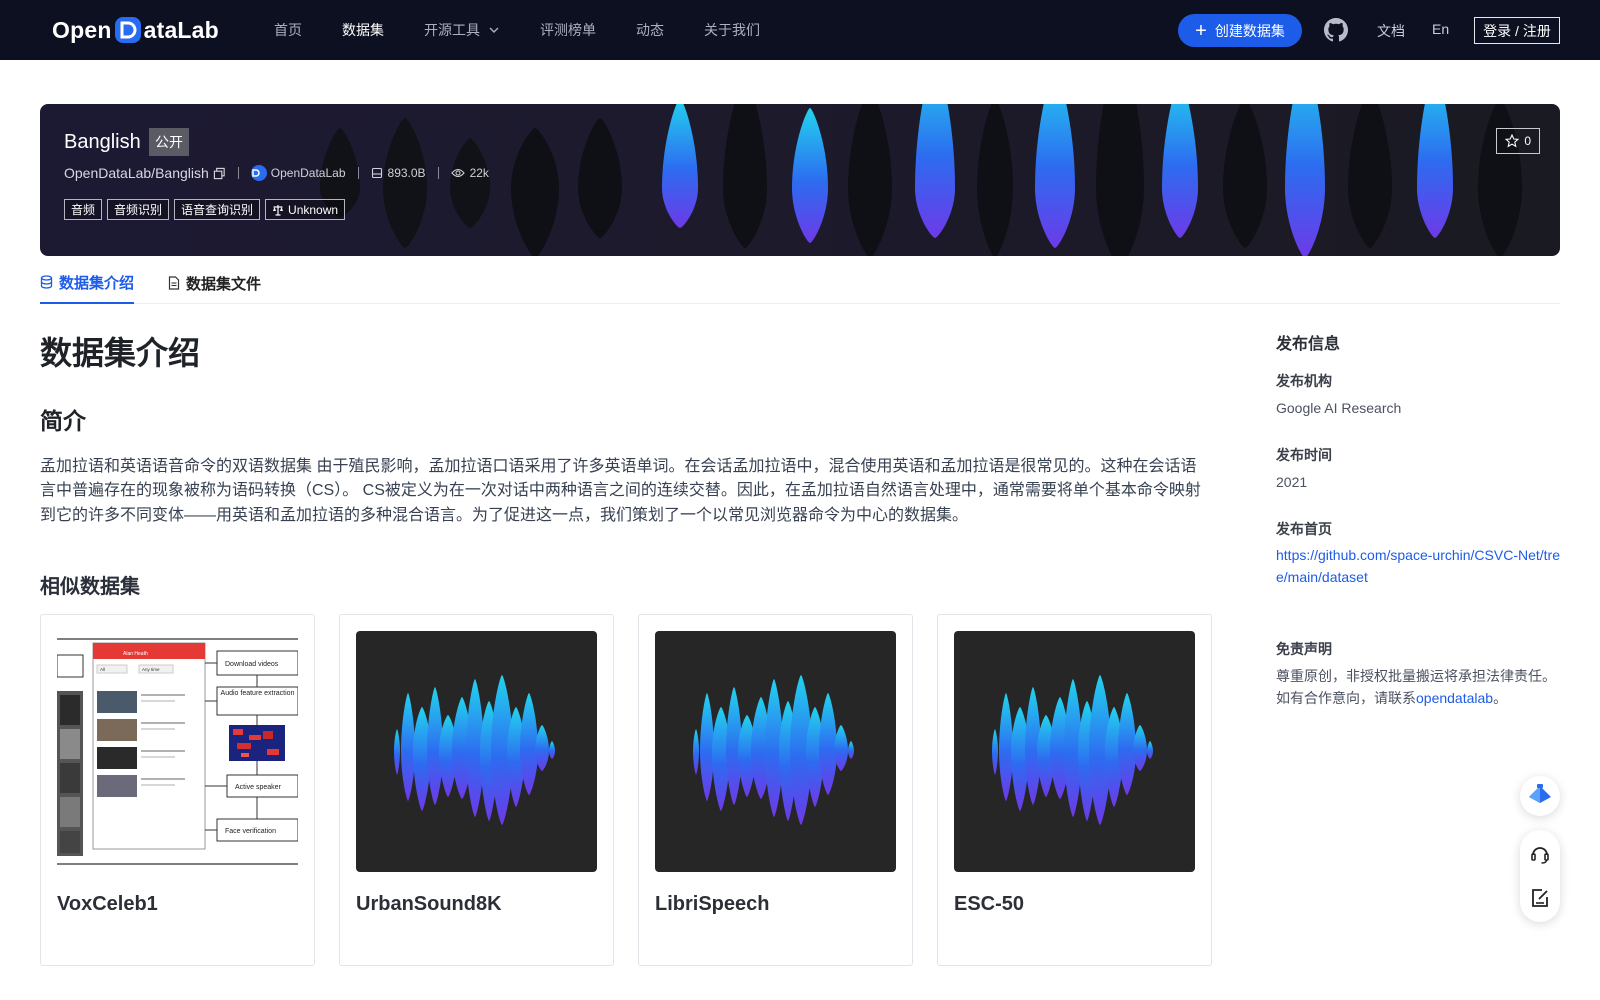  I want to click on site-logo: Open ataLab, so click(135, 30).